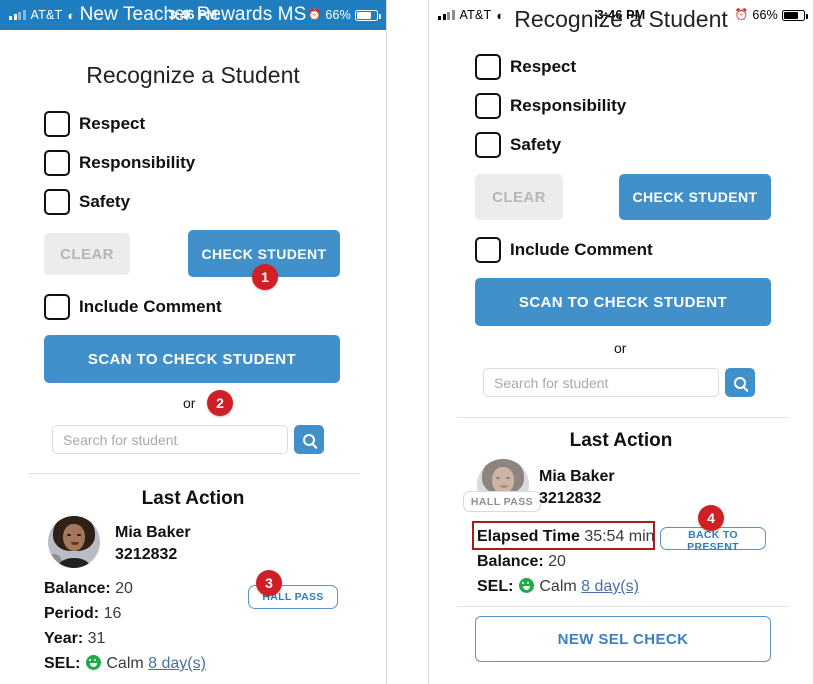 This screenshot has height=684, width=814. I want to click on elapsed-time-value: 35:54 min, so click(619, 536).